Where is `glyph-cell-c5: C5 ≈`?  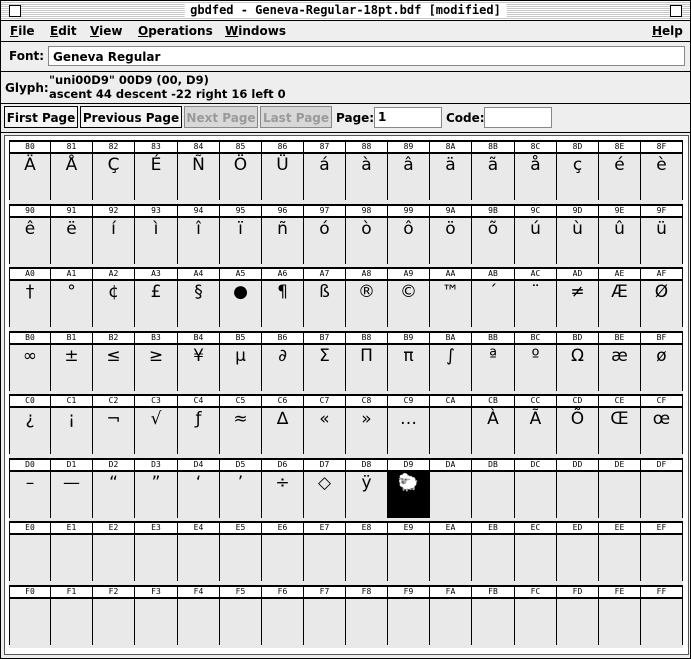
glyph-cell-c5: C5 ≈ is located at coordinates (241, 424).